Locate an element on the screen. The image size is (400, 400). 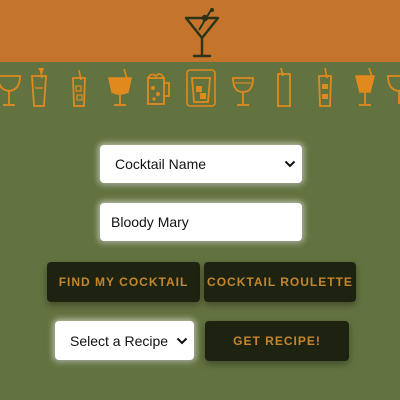
get-recipe-button: GET RECIPE! is located at coordinates (277, 341).